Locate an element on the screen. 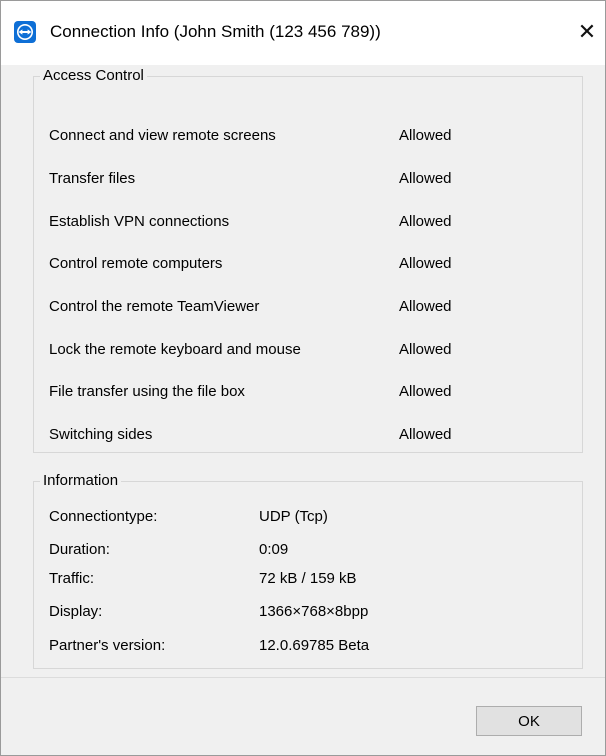 Image resolution: width=606 pixels, height=756 pixels. access-control-title: Access Control is located at coordinates (93, 76).